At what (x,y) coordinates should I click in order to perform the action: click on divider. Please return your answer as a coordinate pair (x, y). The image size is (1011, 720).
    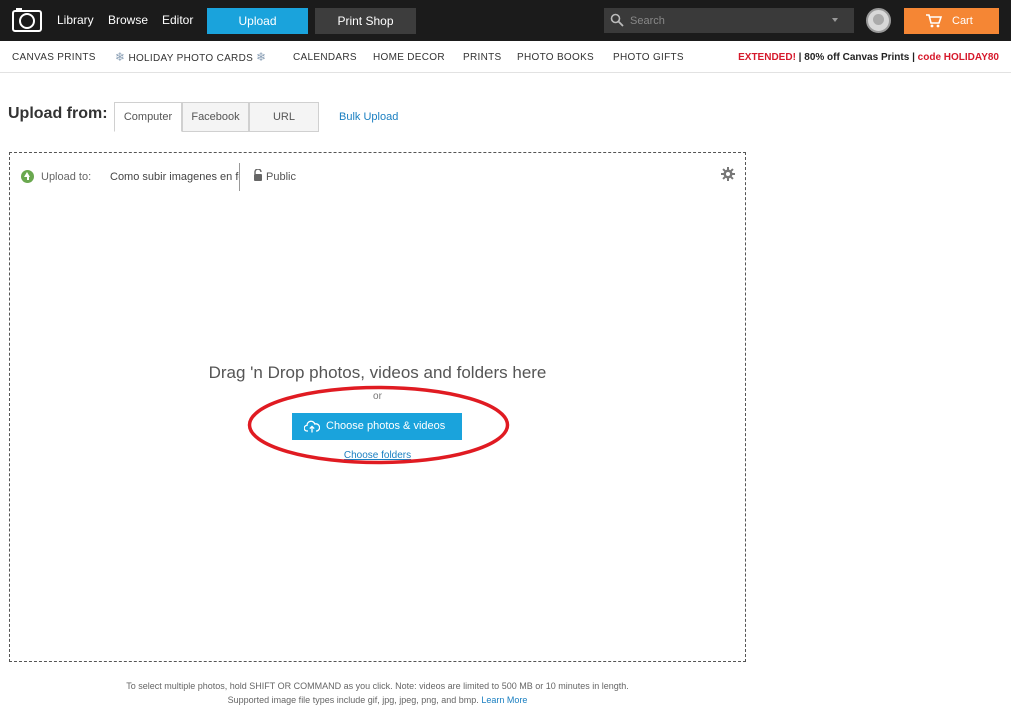
    Looking at the image, I should click on (239, 177).